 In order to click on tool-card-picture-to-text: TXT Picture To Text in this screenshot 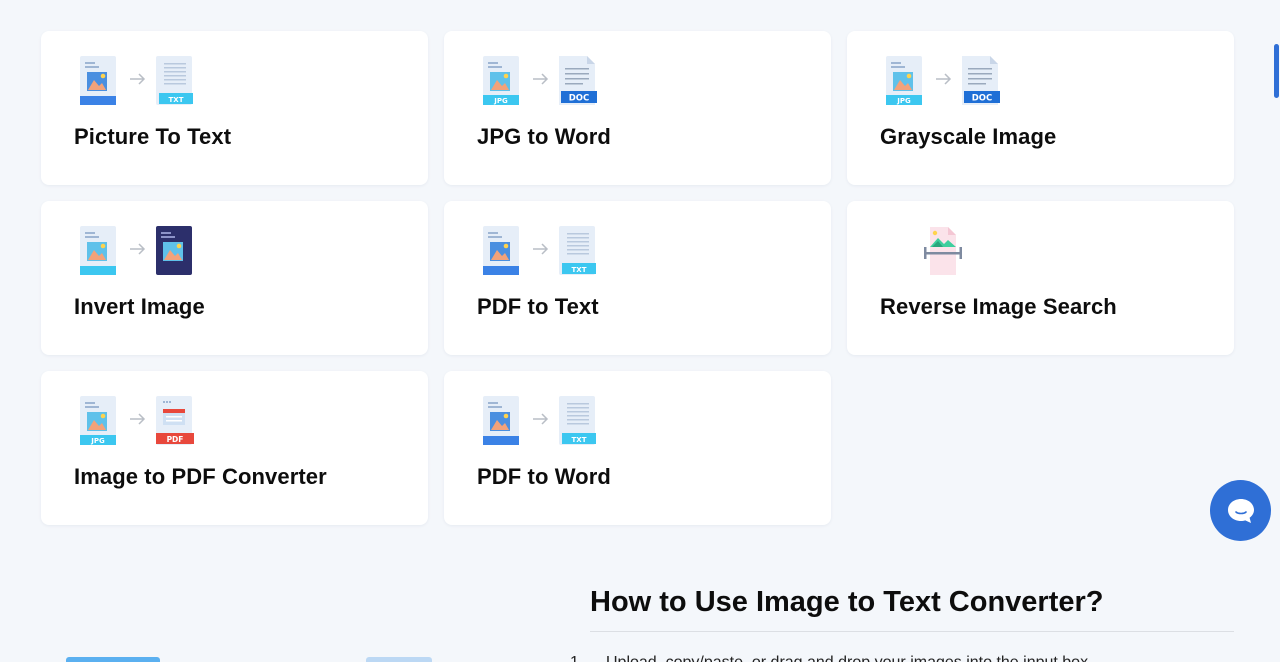, I will do `click(234, 108)`.